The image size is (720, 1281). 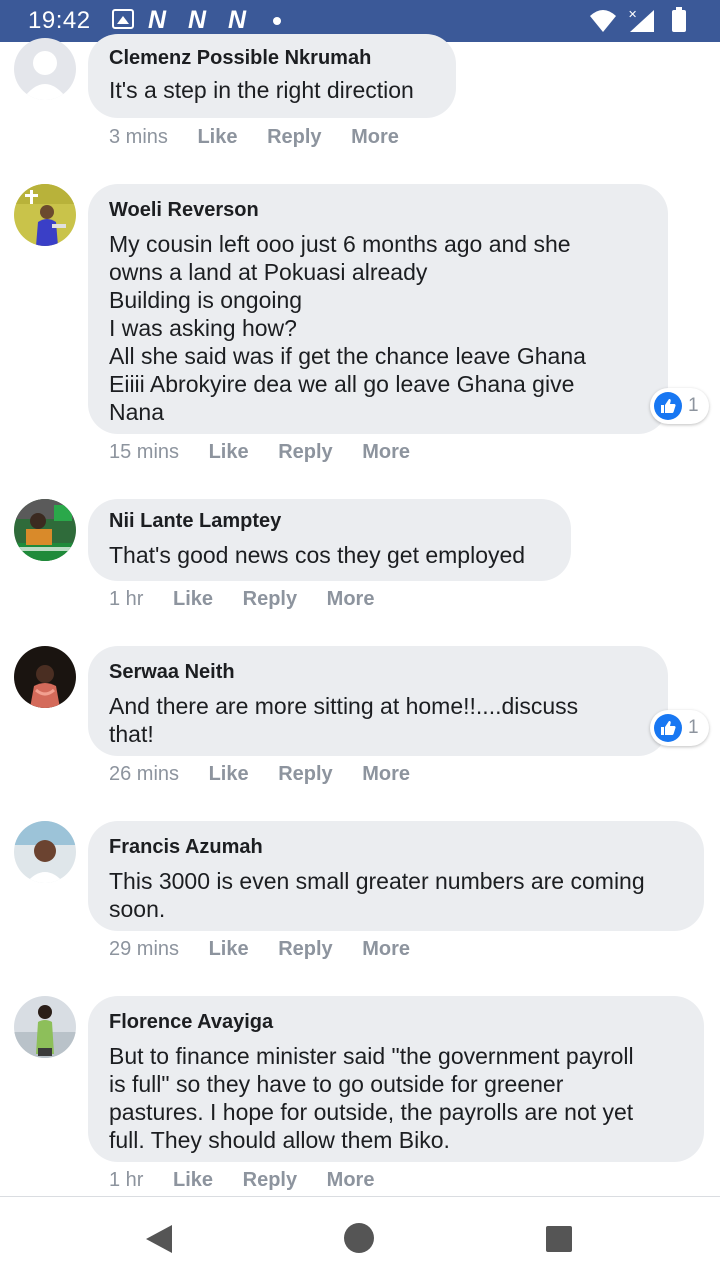 What do you see at coordinates (138, 137) in the screenshot?
I see `comment-time: 3 mins` at bounding box center [138, 137].